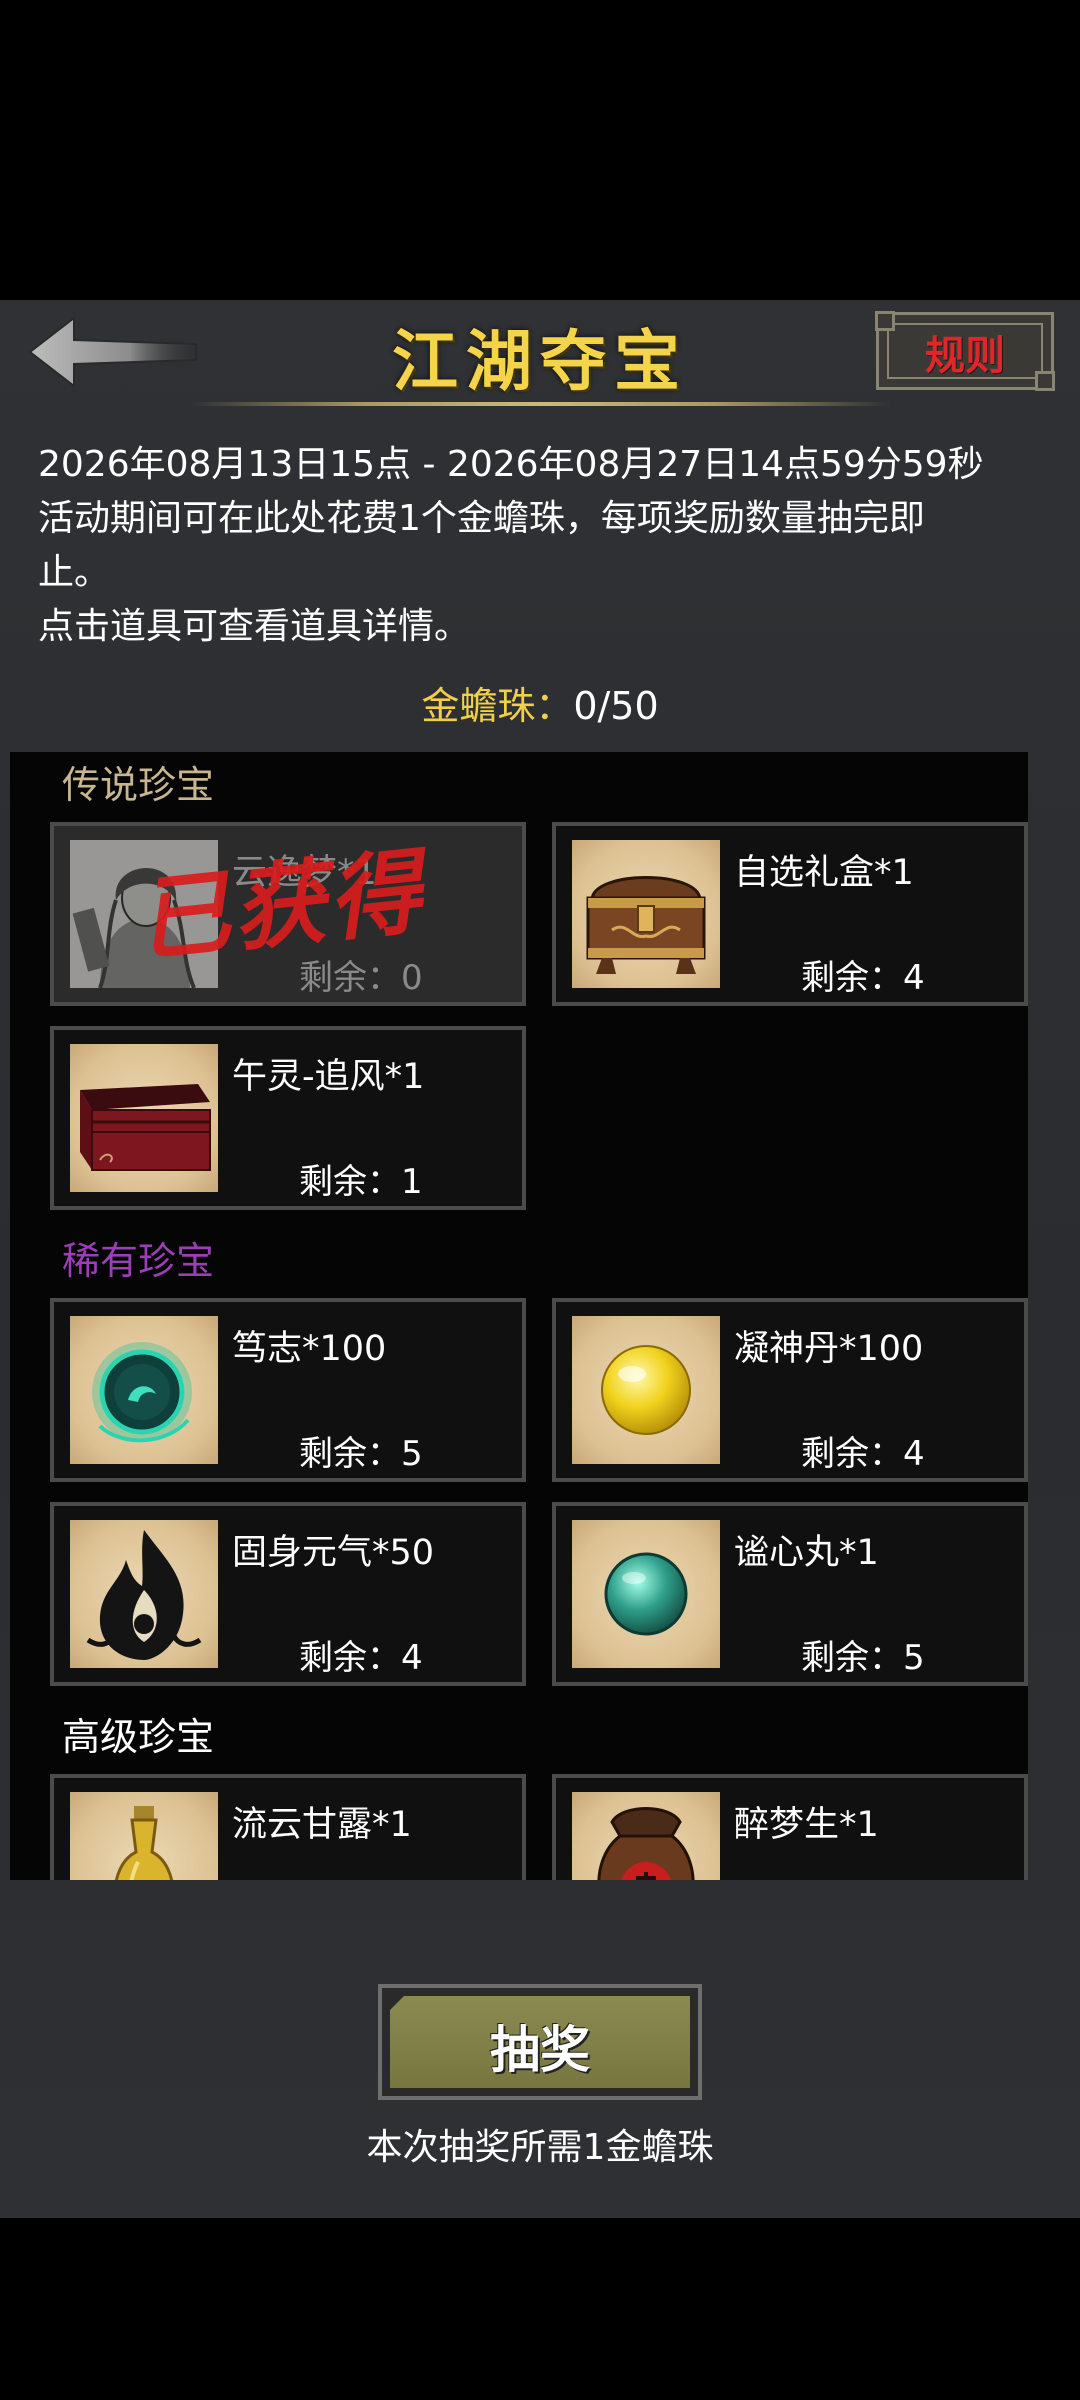  I want to click on reward-card: 云逸梦*1 剩余：0 已获得, so click(288, 914).